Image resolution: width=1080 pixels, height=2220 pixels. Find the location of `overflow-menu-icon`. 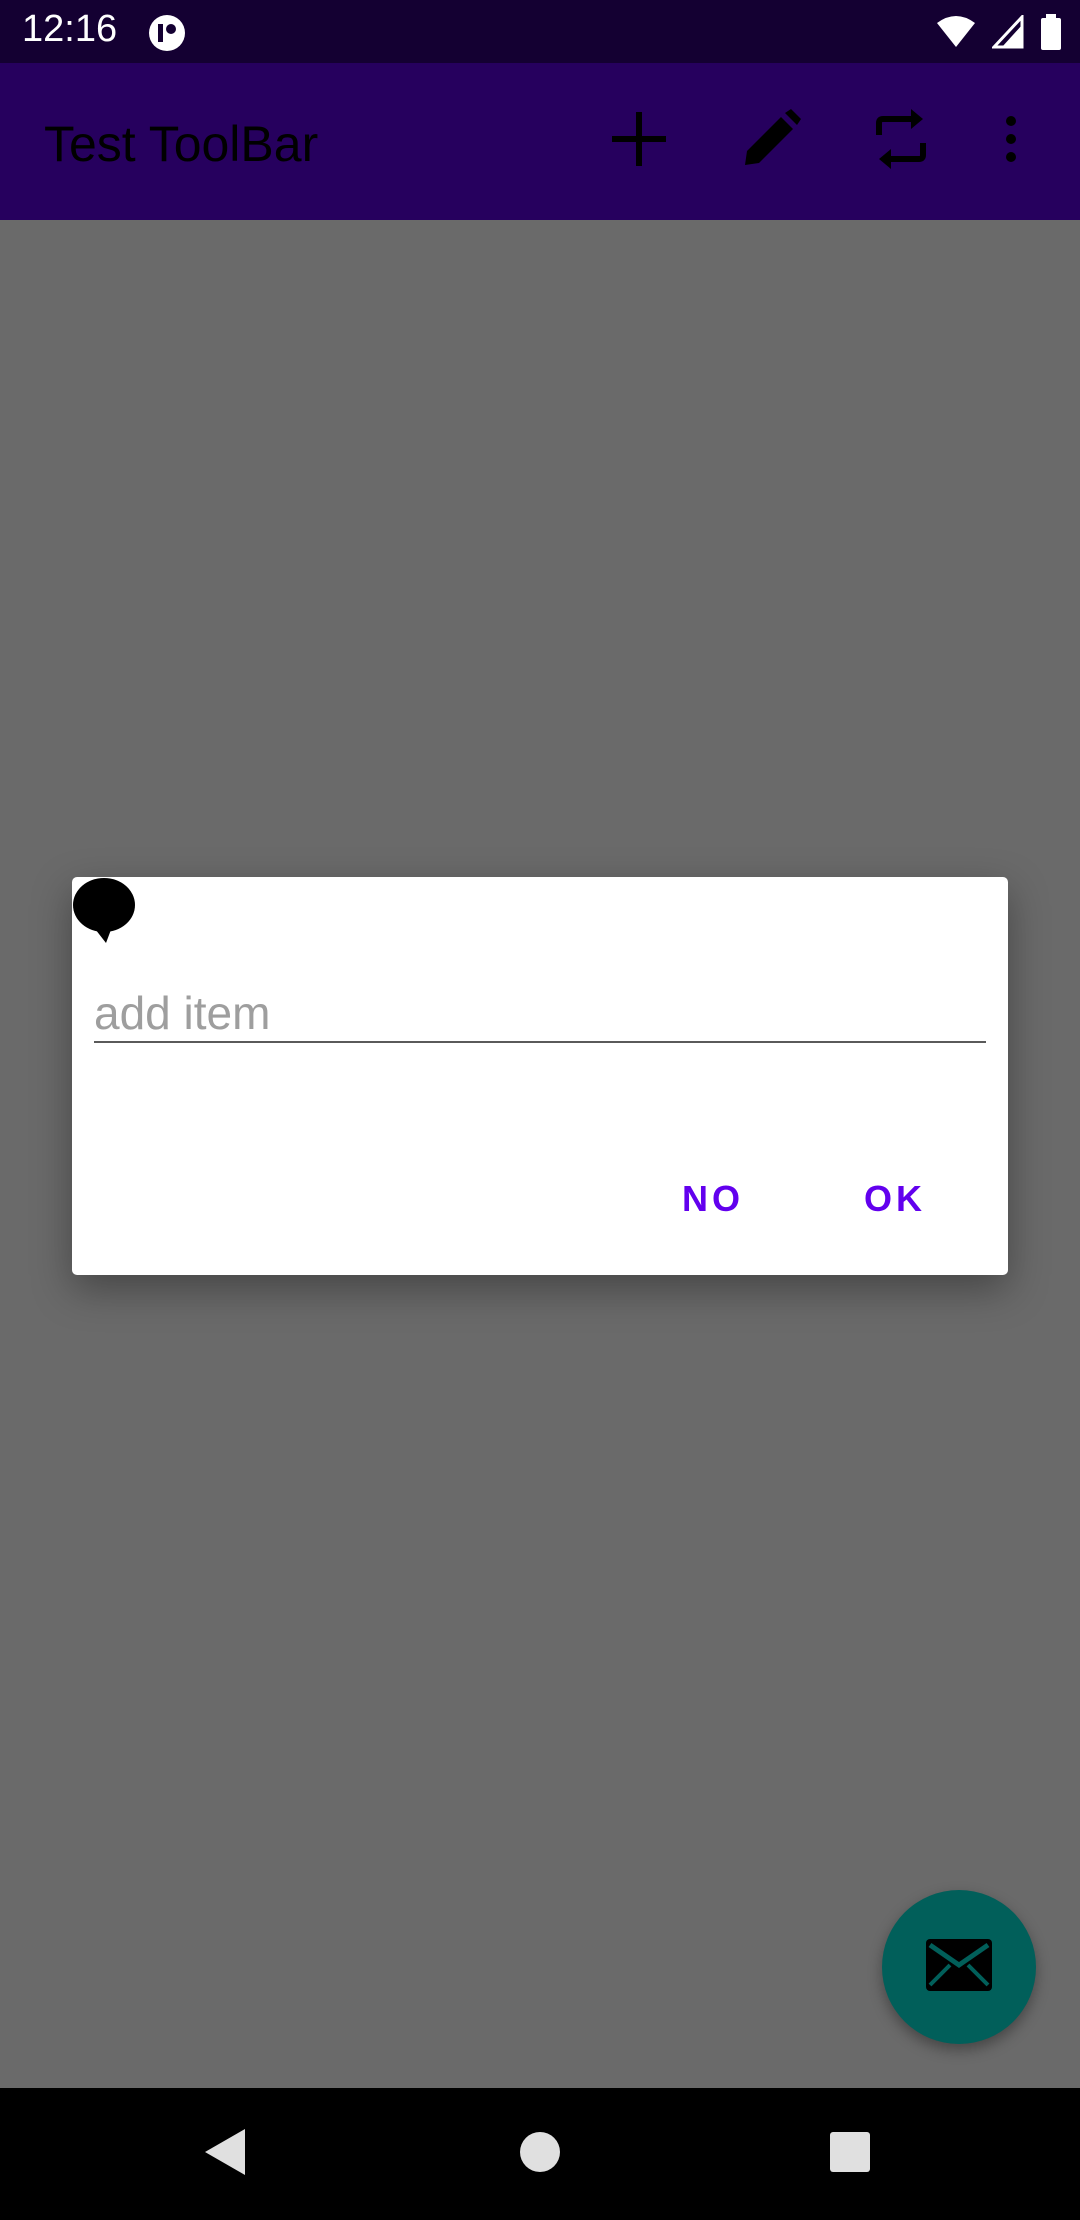

overflow-menu-icon is located at coordinates (1011, 141).